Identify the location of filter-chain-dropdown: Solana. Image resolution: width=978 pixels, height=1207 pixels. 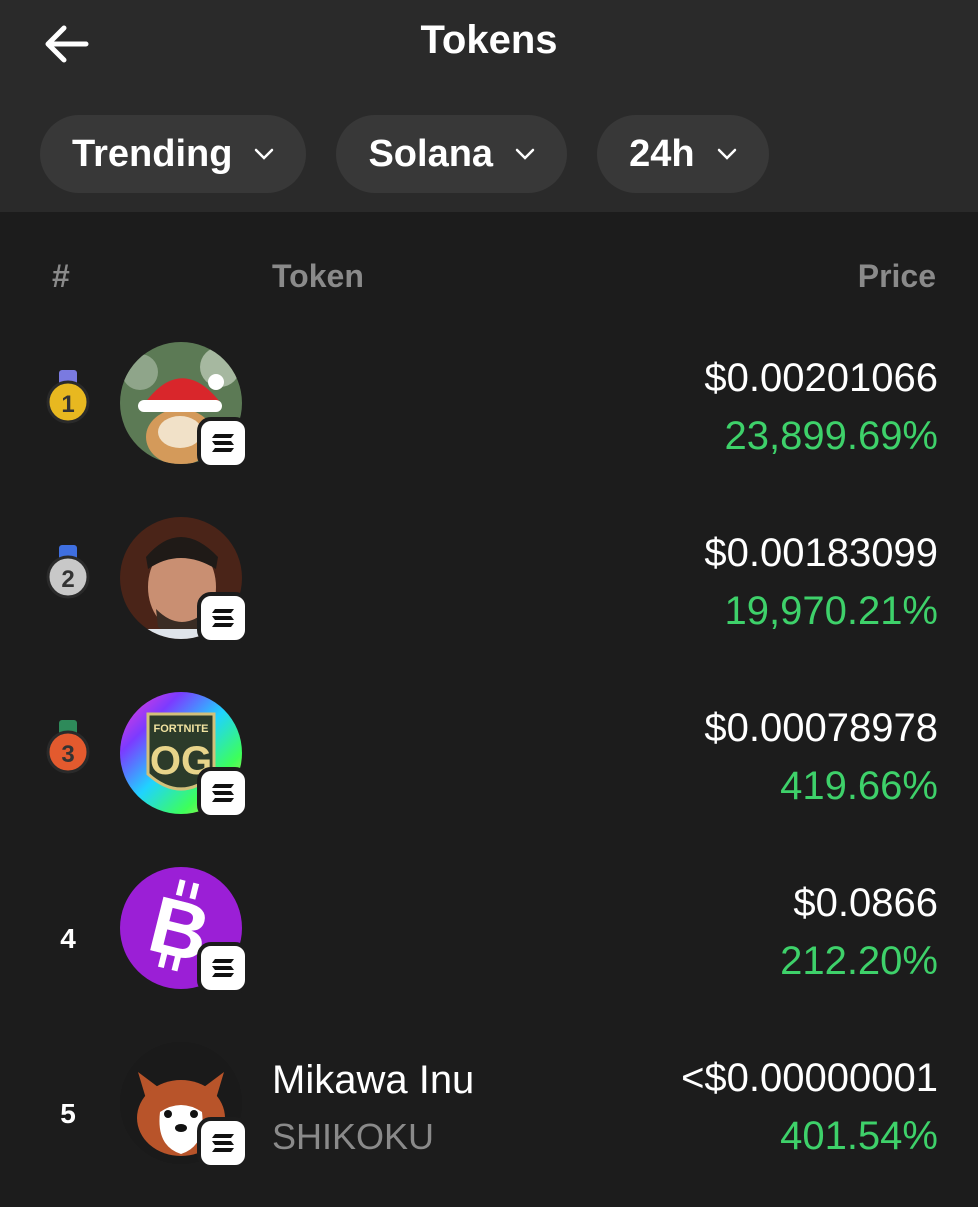
(452, 154).